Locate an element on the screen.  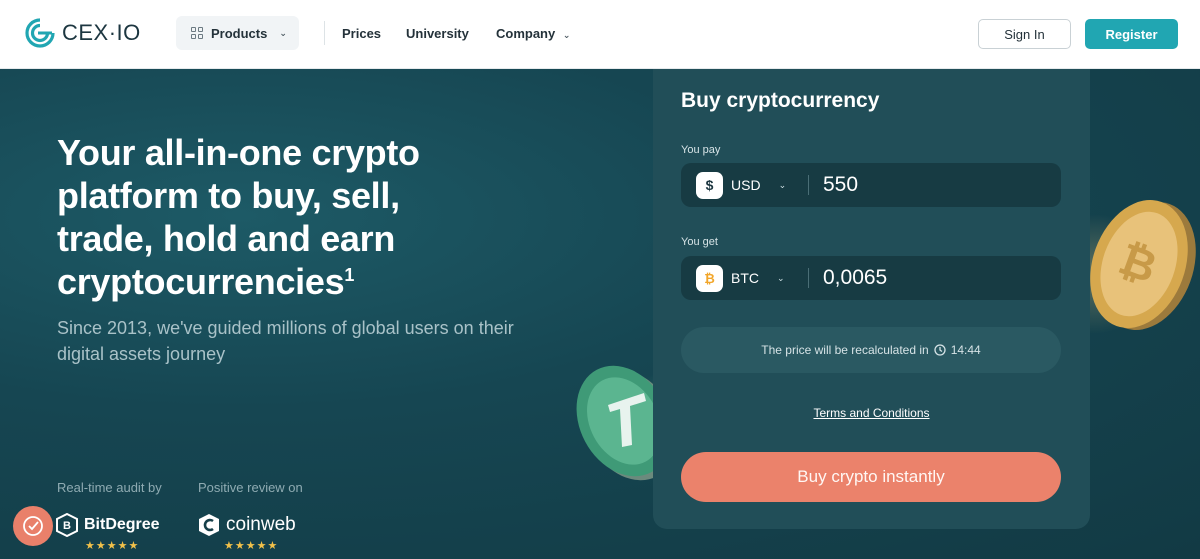
timer-value: 14:44 is located at coordinates (965, 350).